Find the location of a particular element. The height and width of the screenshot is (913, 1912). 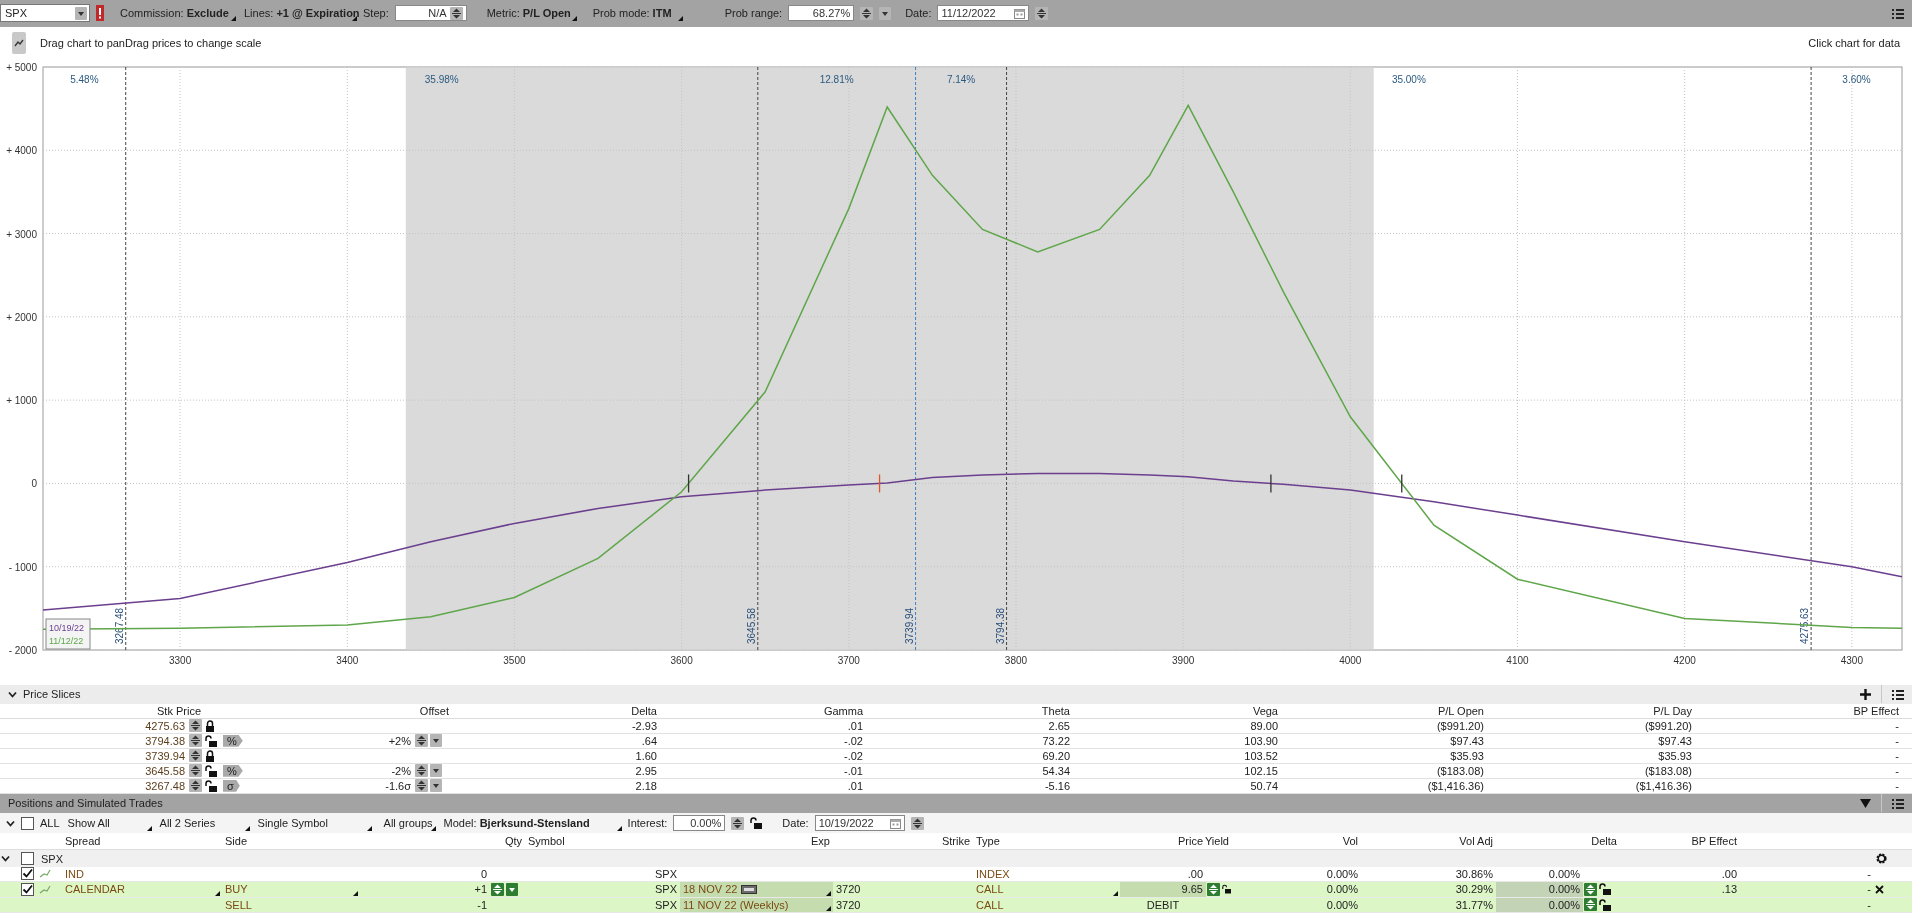

show-dropdown: Show All is located at coordinates (108, 823).